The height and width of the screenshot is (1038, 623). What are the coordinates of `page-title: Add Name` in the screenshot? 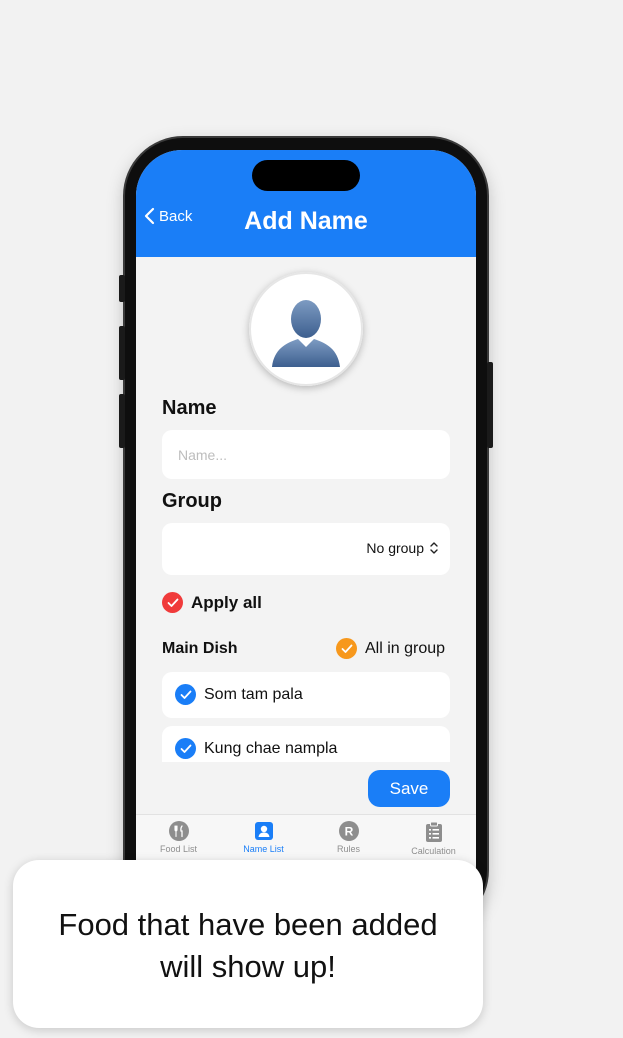 It's located at (306, 221).